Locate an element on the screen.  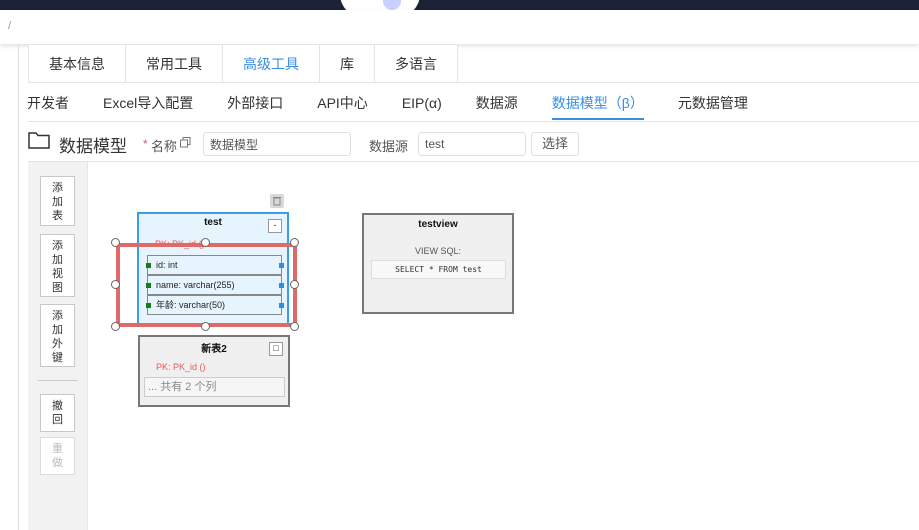
tab-multilanguage: 多语言 is located at coordinates (416, 64).